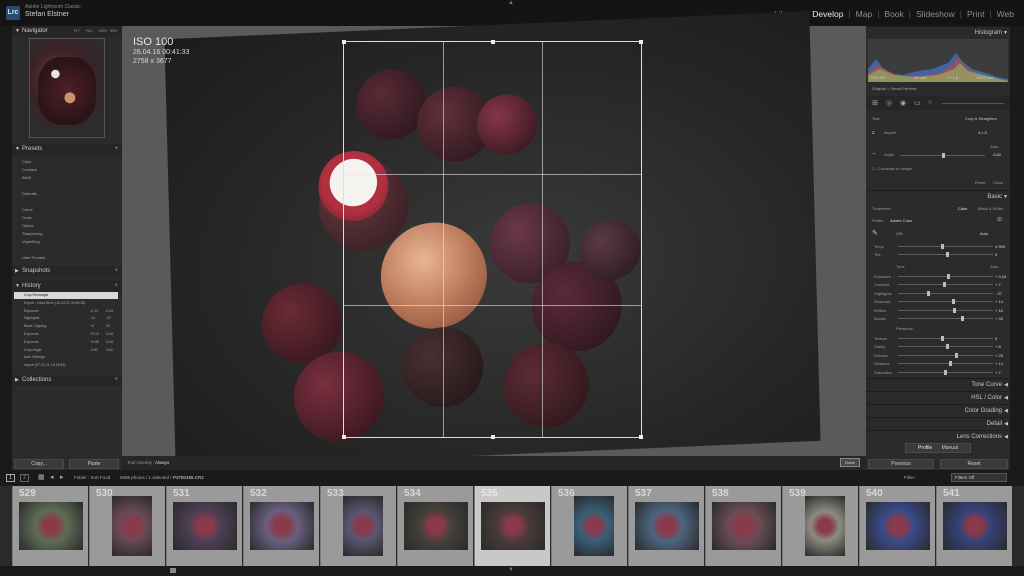  What do you see at coordinates (999, 310) in the screenshot?
I see `slider-value: + 16` at bounding box center [999, 310].